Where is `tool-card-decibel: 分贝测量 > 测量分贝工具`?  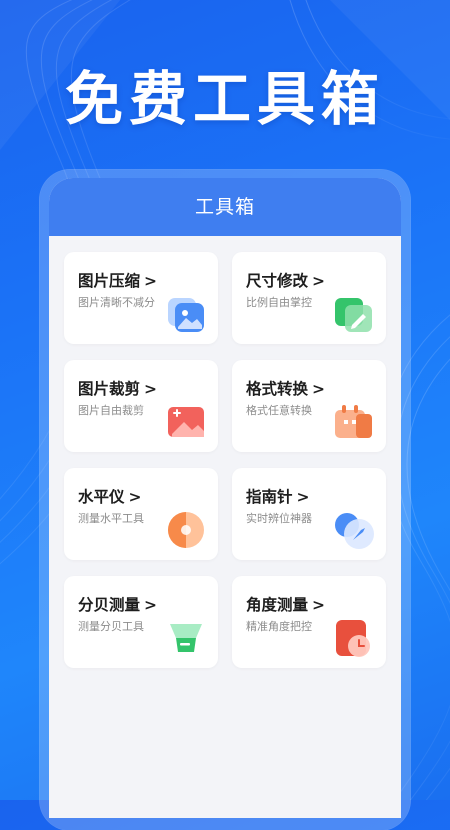
tool-card-decibel: 分贝测量 > 测量分贝工具 is located at coordinates (141, 622).